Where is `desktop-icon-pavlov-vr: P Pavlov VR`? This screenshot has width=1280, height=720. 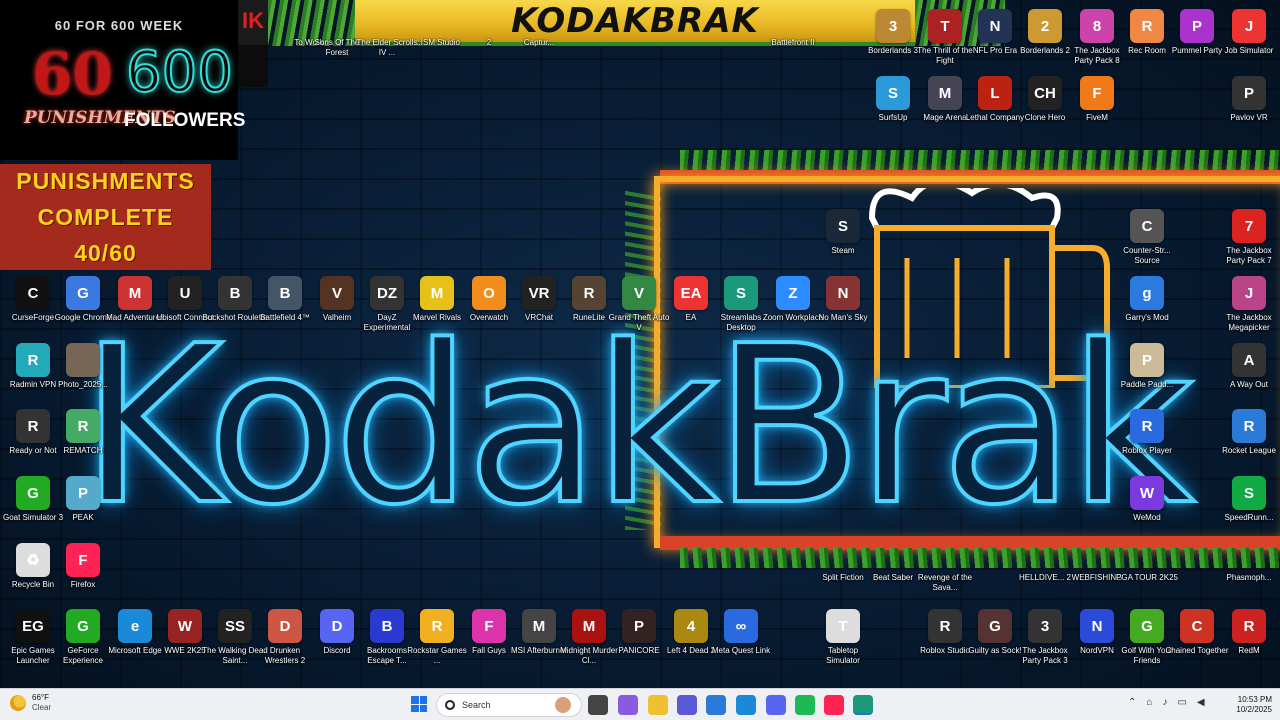
desktop-icon-pavlov-vr: P Pavlov VR is located at coordinates (1248, 103).